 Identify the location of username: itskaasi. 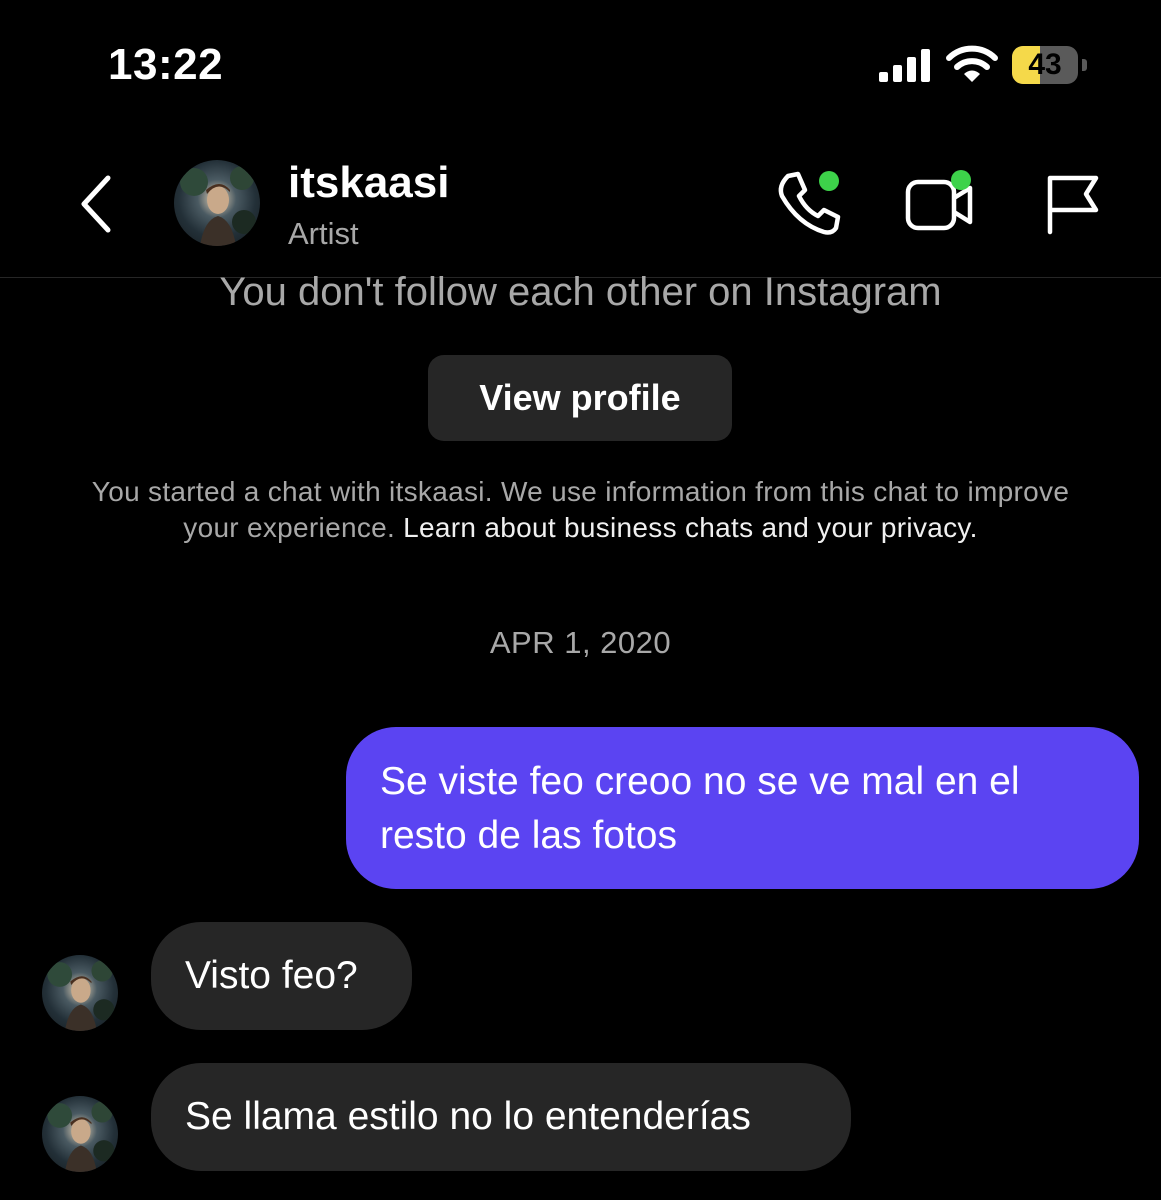
(368, 183).